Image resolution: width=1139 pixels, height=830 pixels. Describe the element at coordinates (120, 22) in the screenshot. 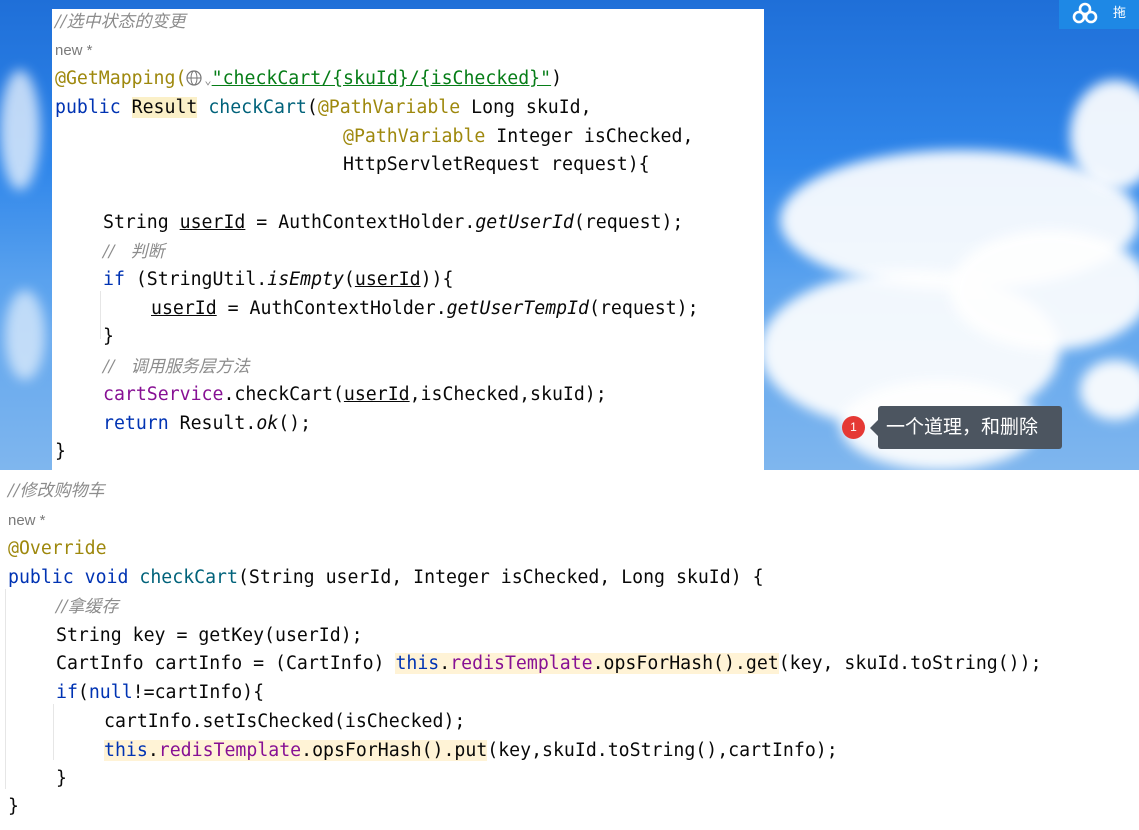

I see `code-comment: //选中状态的变更` at that location.